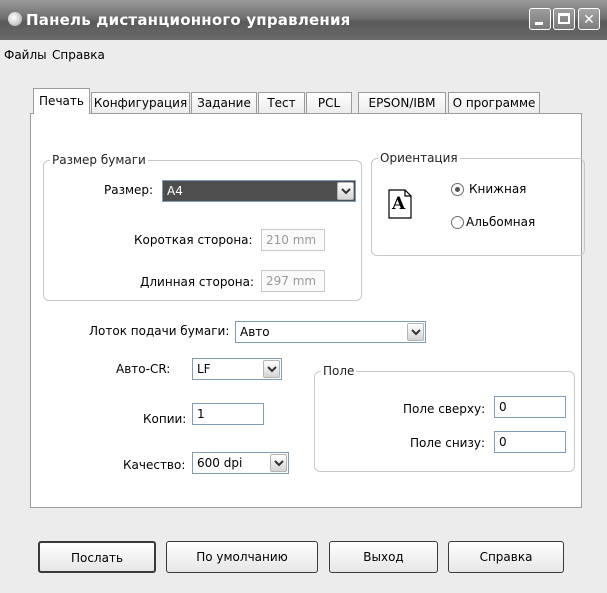  I want to click on quality-label: Качество:, so click(154, 465).